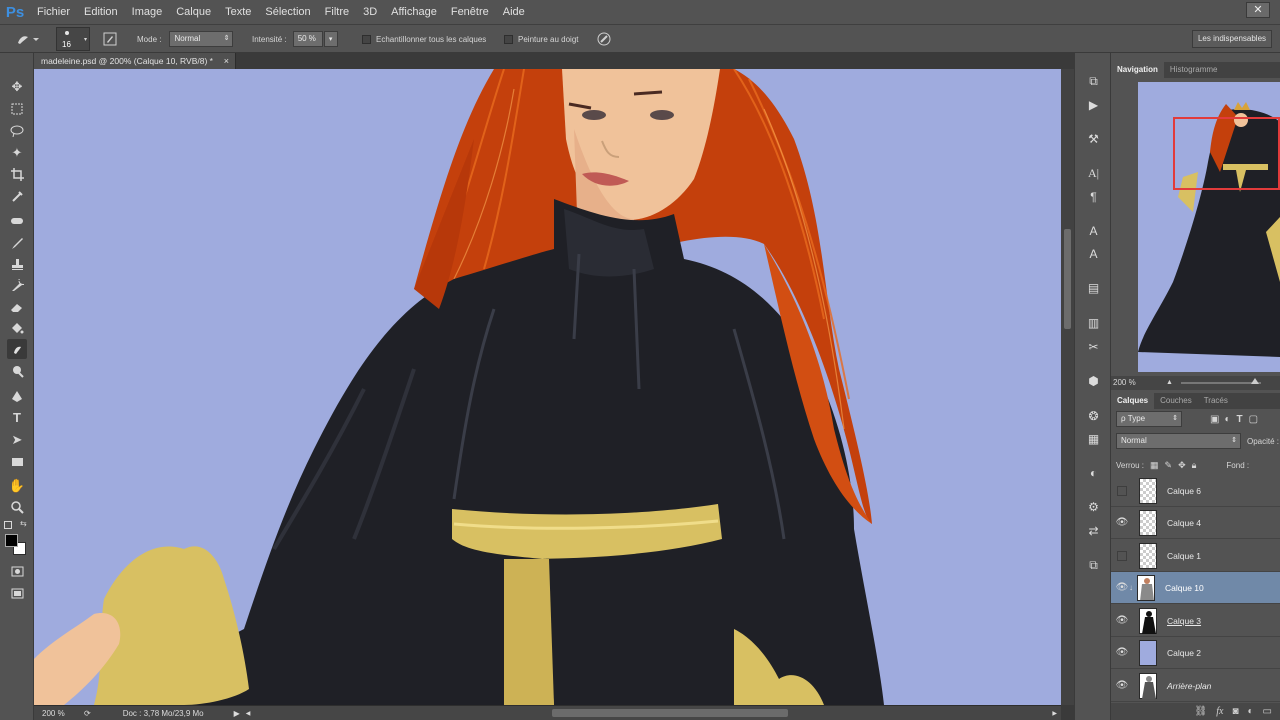 Image resolution: width=1280 pixels, height=720 pixels. I want to click on screen-mode-icon, so click(17, 593).